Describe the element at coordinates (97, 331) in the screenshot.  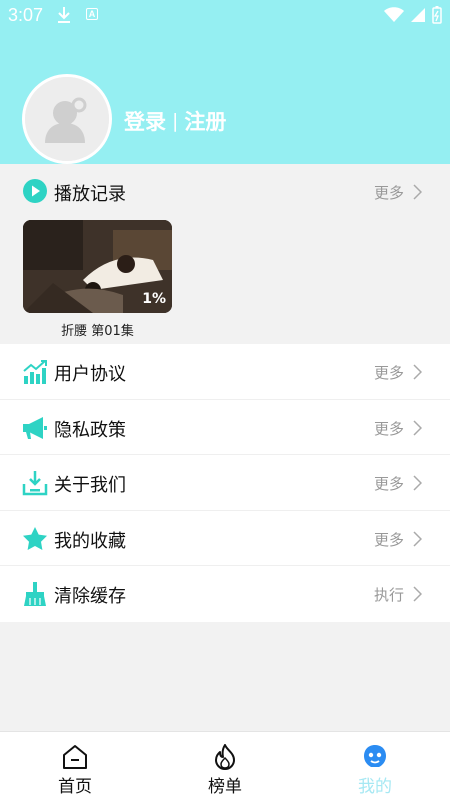
I see `history-item-title: 折腰 第01集` at that location.